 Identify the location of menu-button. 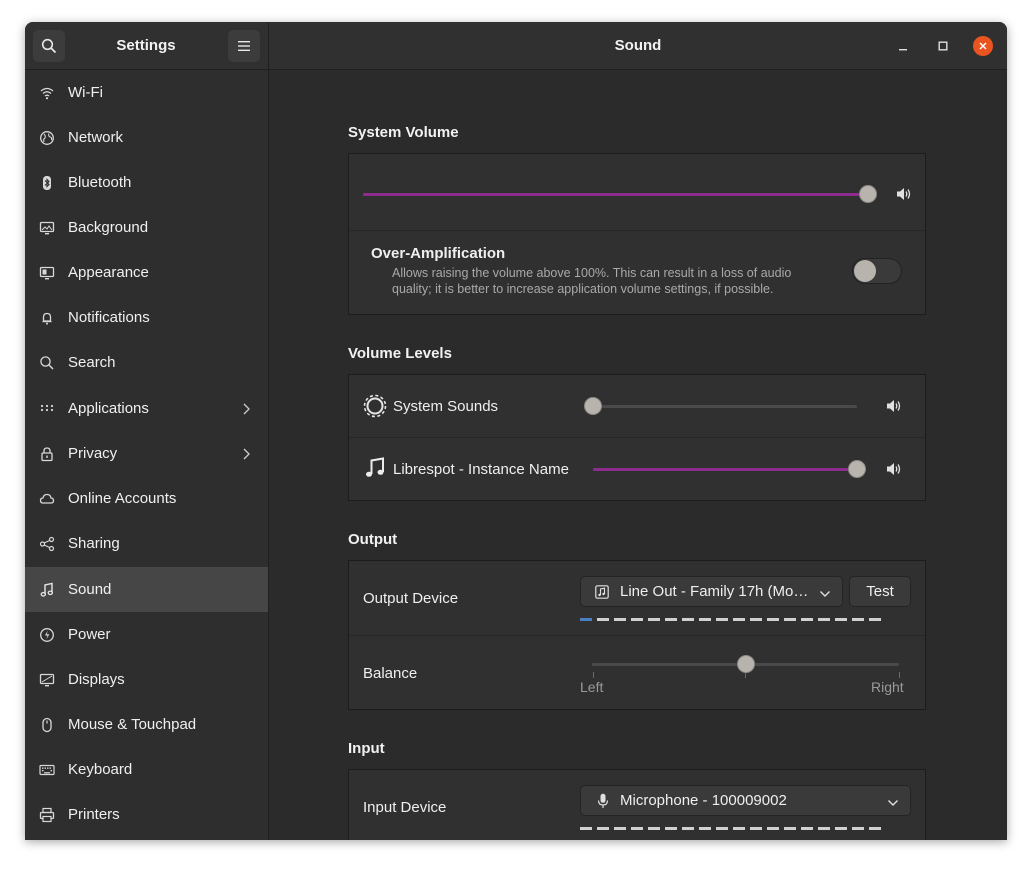
(244, 46).